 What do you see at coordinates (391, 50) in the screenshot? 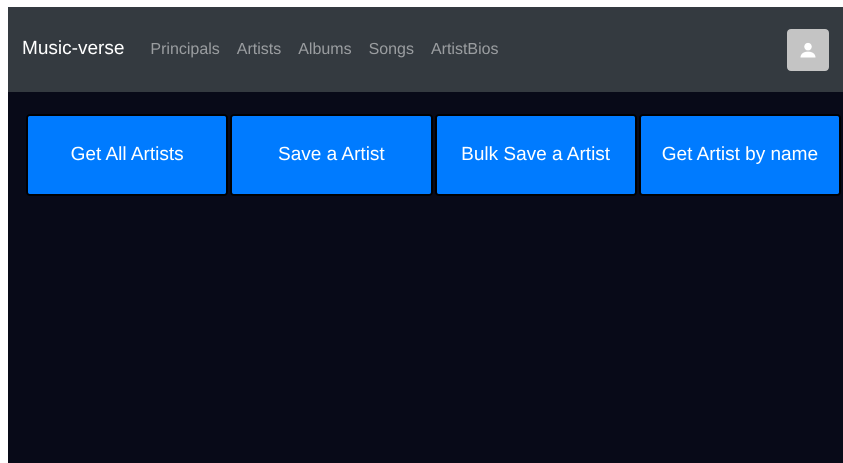
I see `nav-link: Songs` at bounding box center [391, 50].